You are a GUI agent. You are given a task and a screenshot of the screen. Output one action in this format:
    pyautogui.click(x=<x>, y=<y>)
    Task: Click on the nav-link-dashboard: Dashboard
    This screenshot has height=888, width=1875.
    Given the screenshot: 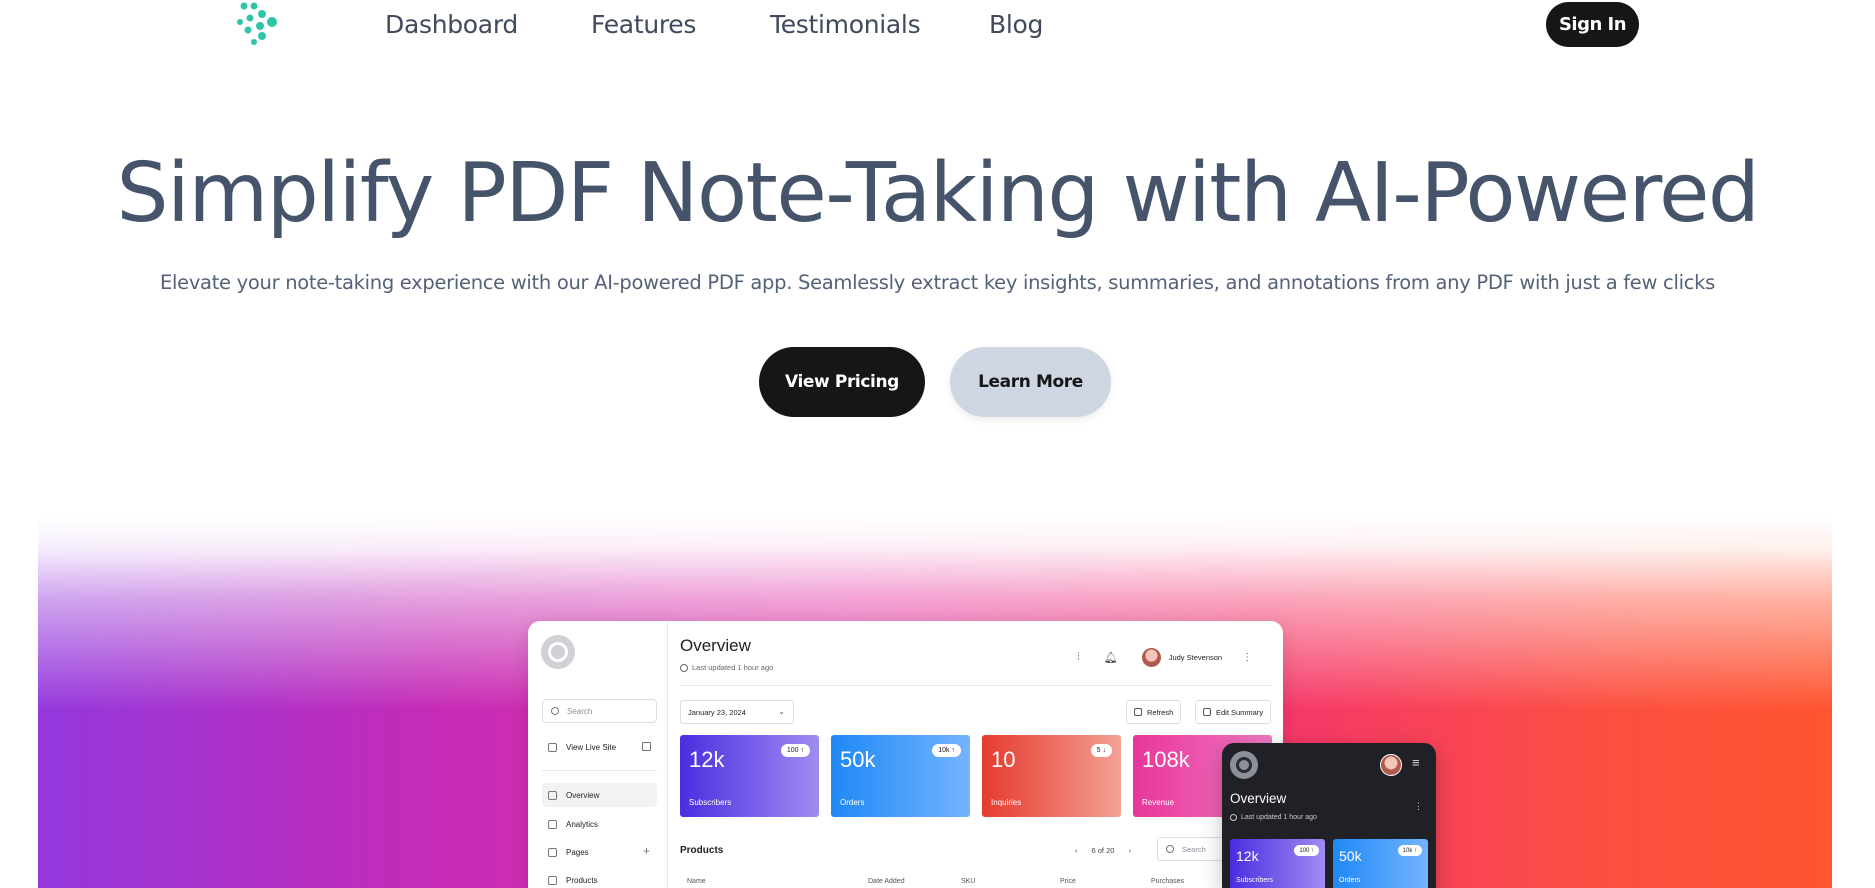 What is the action you would take?
    pyautogui.click(x=451, y=24)
    